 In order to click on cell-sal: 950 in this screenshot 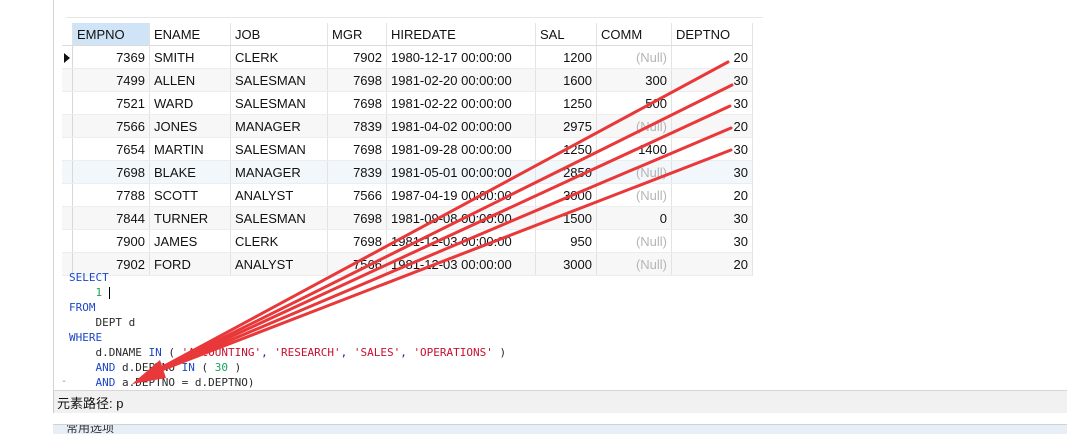, I will do `click(566, 241)`.